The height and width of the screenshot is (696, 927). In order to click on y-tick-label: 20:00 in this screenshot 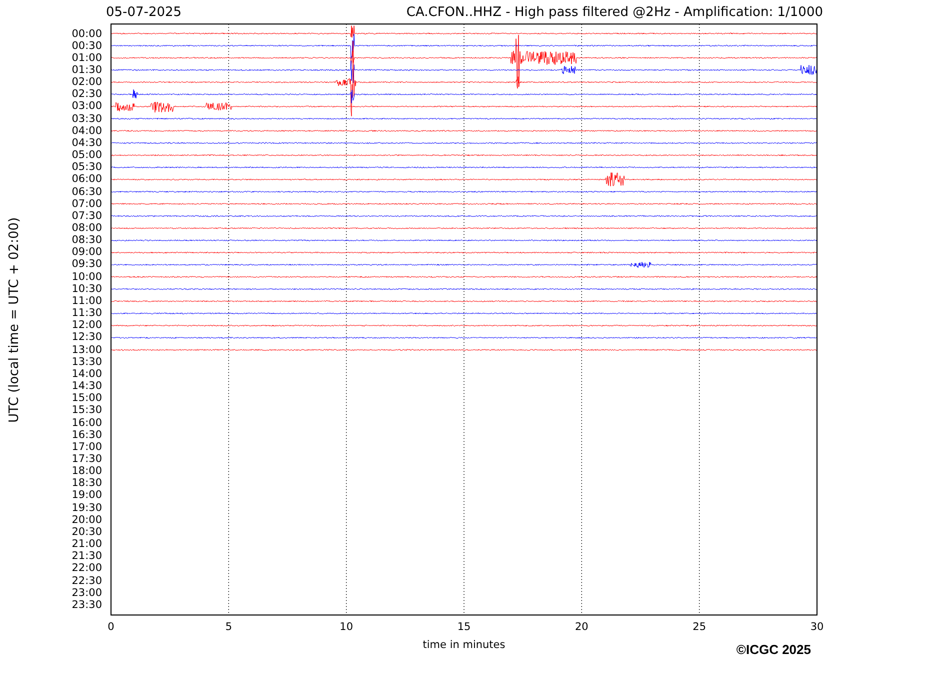, I will do `click(87, 520)`.